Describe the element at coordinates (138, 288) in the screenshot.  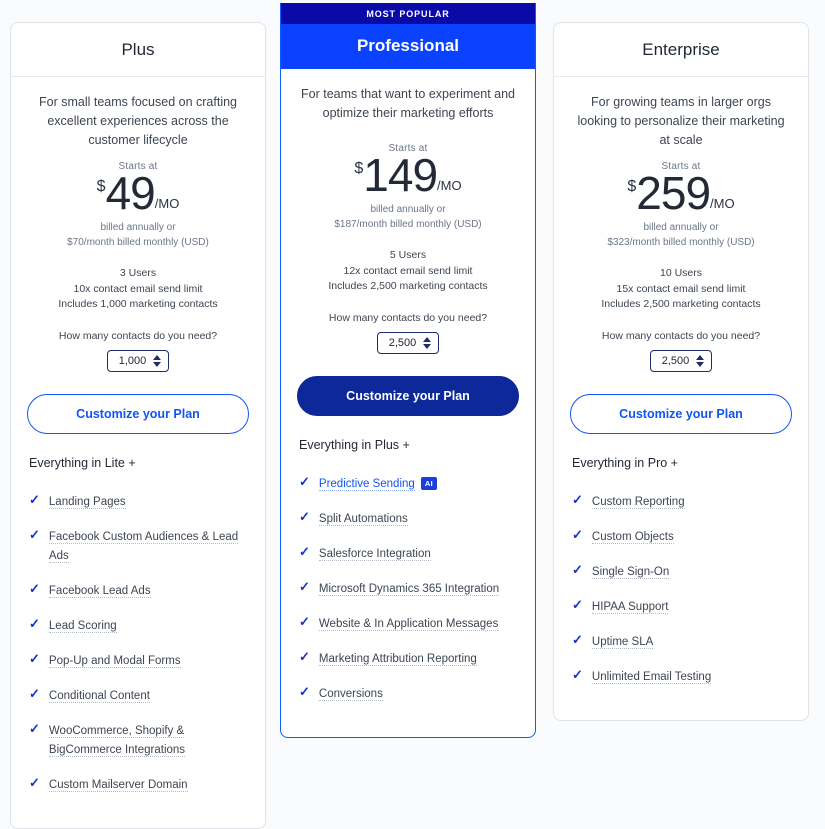
I see `plan-spec: 10x contact email send limit` at that location.